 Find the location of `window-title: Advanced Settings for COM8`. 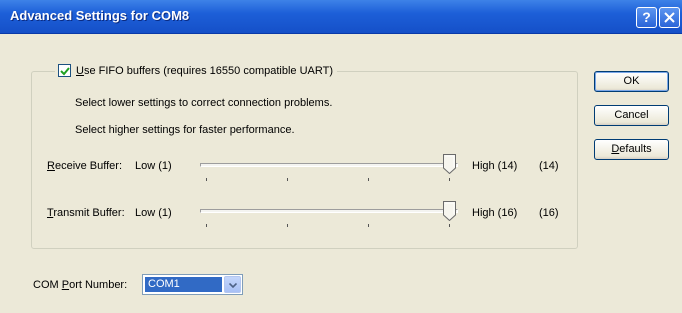

window-title: Advanced Settings for COM8 is located at coordinates (100, 15).